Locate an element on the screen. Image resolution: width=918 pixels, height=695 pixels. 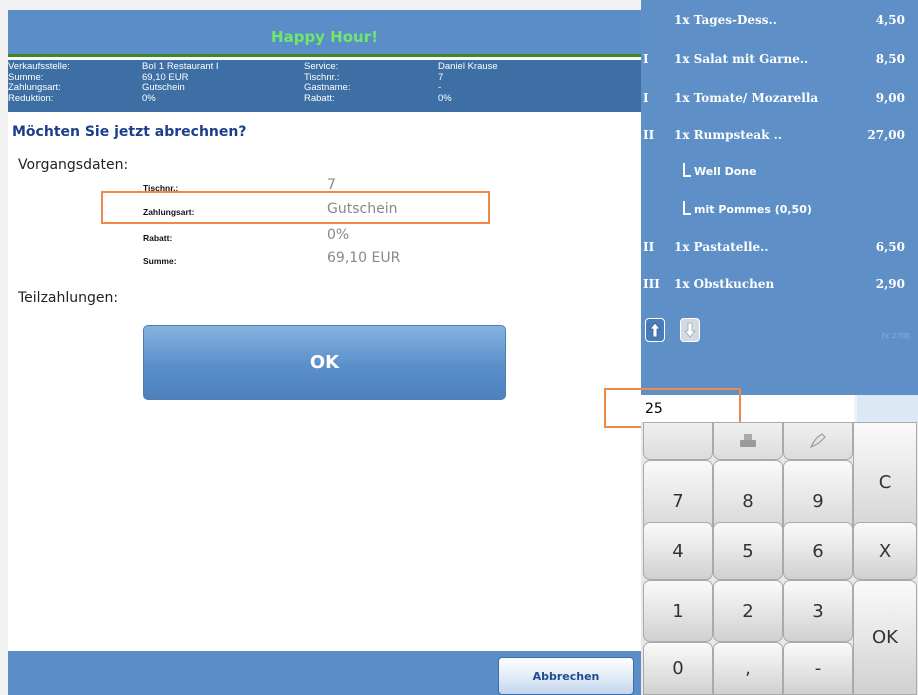
arrow-down-icon is located at coordinates (690, 330).